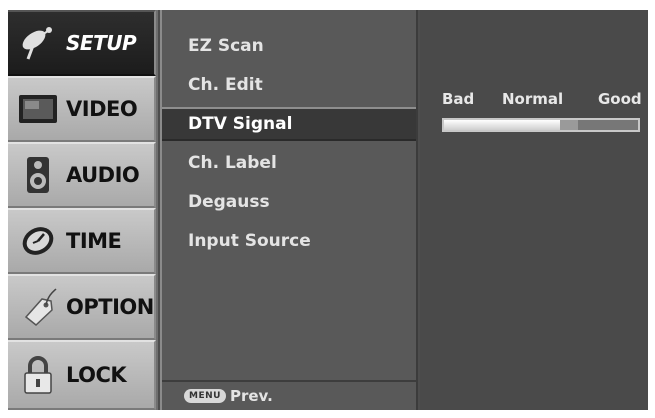 The image size is (655, 418). What do you see at coordinates (38, 43) in the screenshot?
I see `satellite-dish-icon` at bounding box center [38, 43].